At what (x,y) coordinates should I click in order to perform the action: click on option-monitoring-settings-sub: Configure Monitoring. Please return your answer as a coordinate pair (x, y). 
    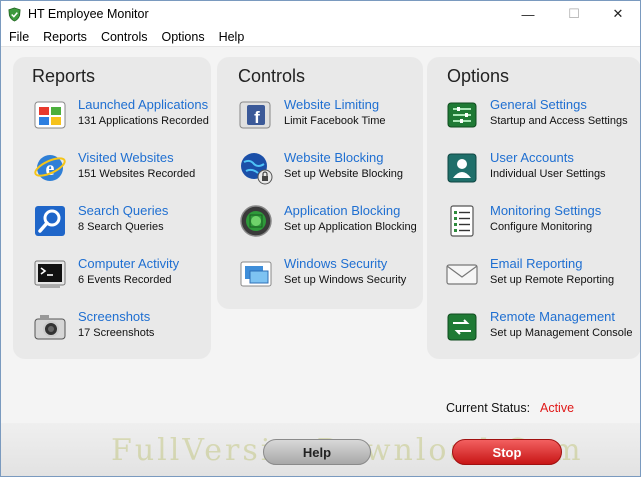
    Looking at the image, I should click on (541, 227).